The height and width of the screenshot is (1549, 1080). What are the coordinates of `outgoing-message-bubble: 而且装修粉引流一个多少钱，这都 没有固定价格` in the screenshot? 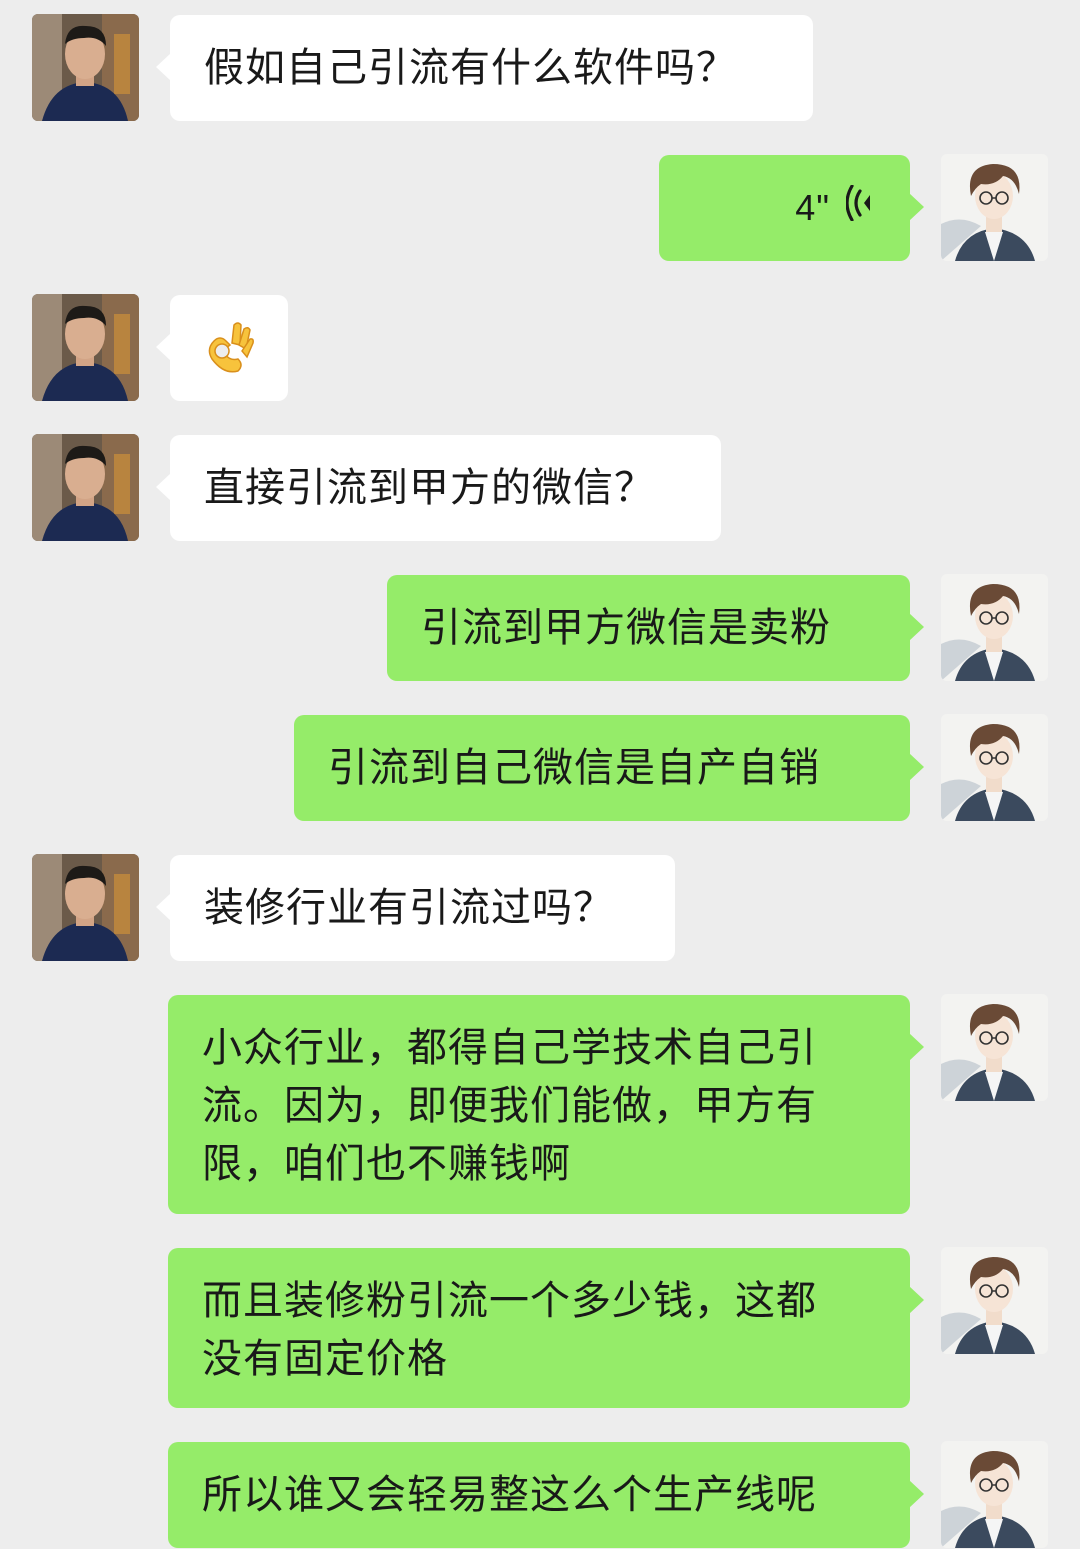 It's located at (546, 1328).